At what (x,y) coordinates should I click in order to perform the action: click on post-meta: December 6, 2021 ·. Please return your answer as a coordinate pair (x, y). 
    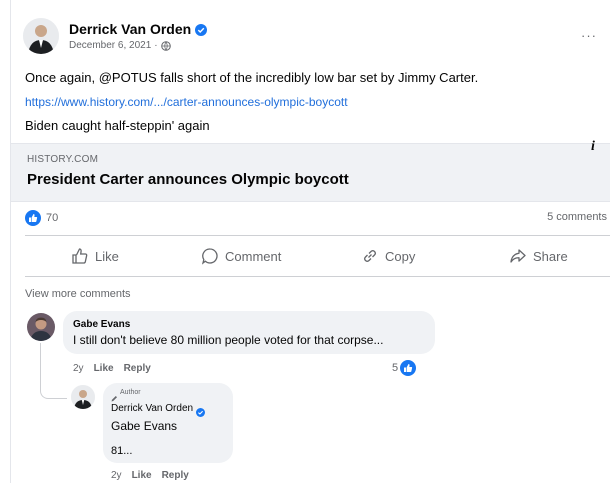
    Looking at the image, I should click on (120, 45).